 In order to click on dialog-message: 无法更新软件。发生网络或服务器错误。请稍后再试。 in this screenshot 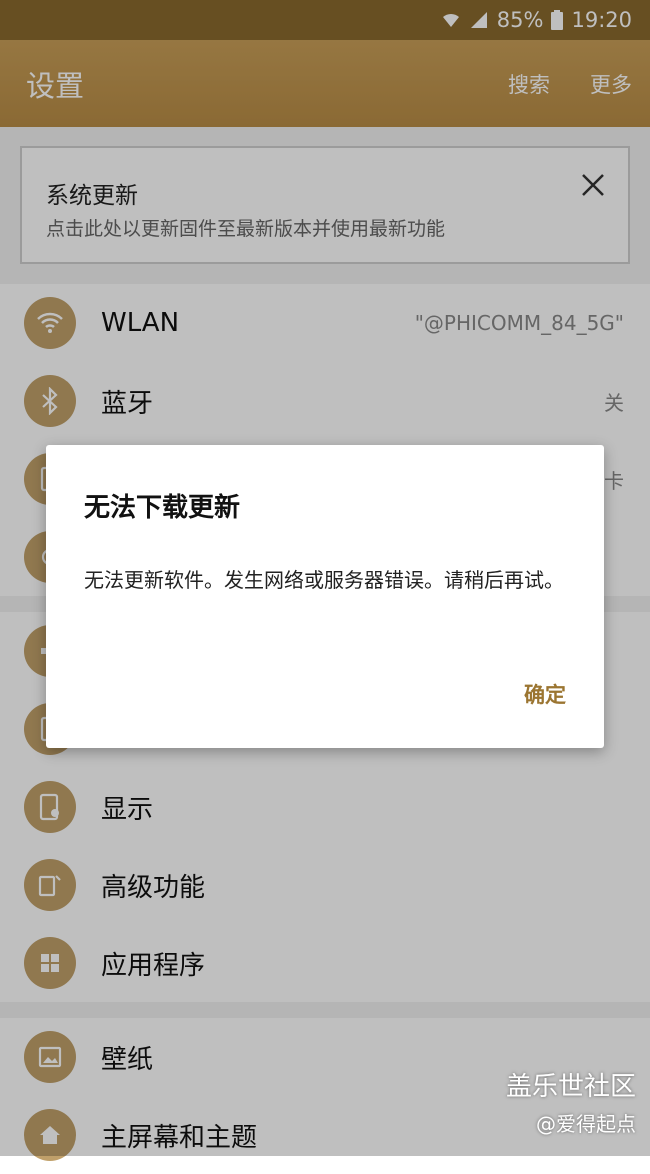, I will do `click(324, 580)`.